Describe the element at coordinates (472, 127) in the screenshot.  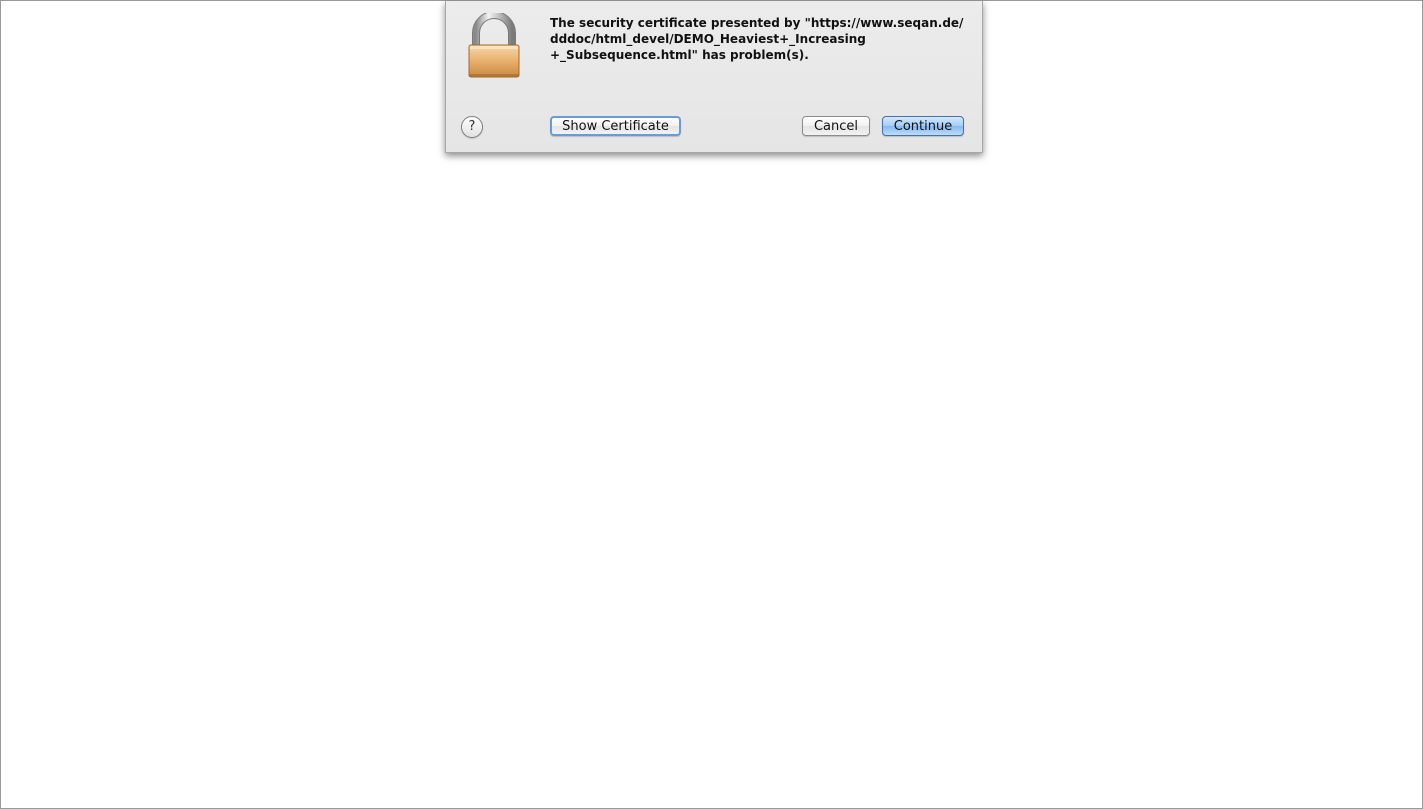
I see `help-button: ?` at that location.